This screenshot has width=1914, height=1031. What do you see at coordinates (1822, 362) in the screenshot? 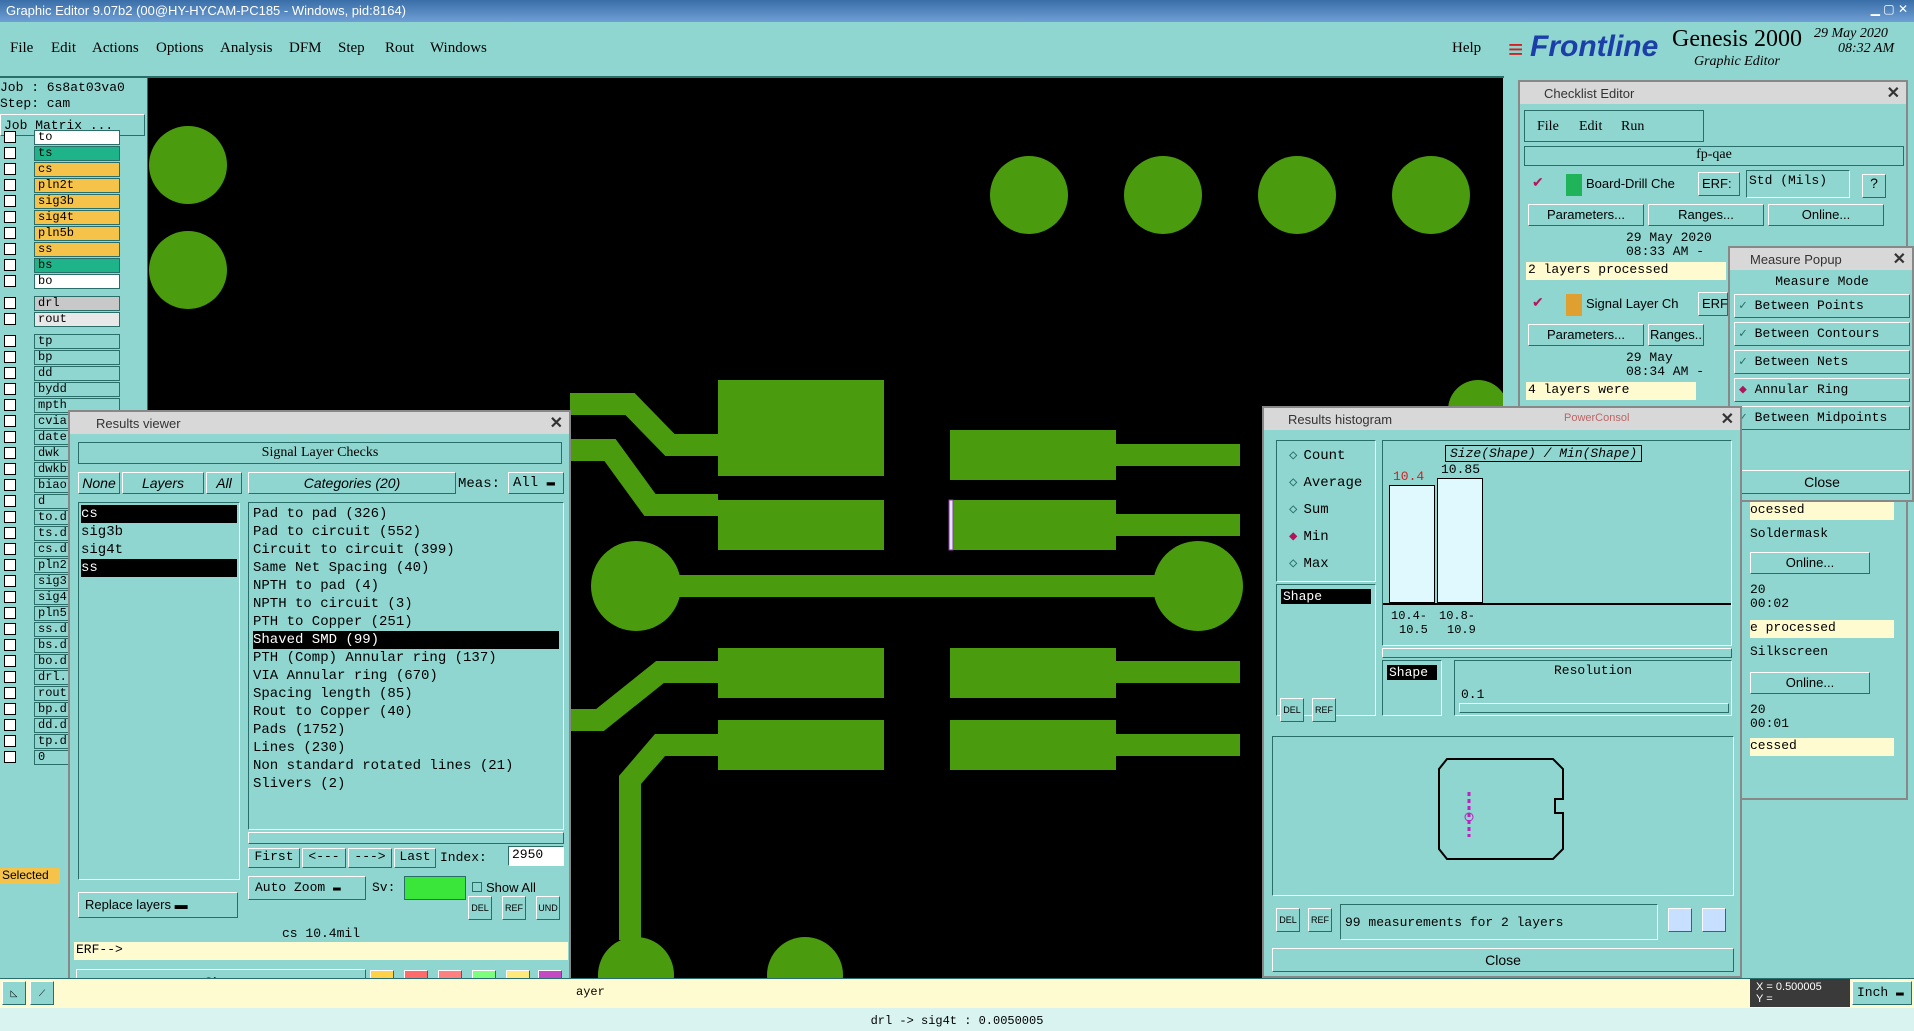
I see `measure-option: ✓ Between Nets` at bounding box center [1822, 362].